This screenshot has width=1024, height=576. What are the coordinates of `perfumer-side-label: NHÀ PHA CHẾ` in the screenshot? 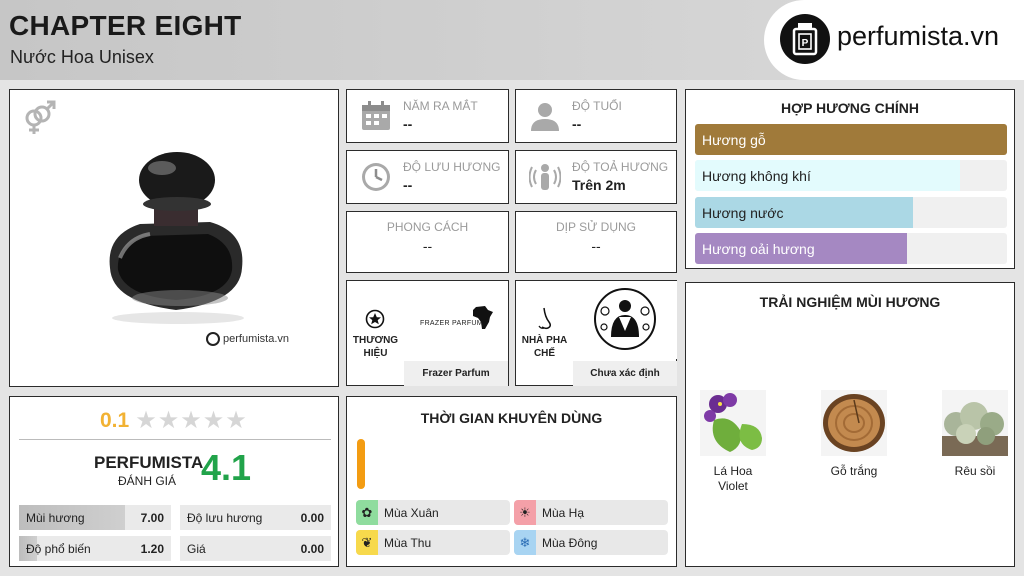 It's located at (544, 347).